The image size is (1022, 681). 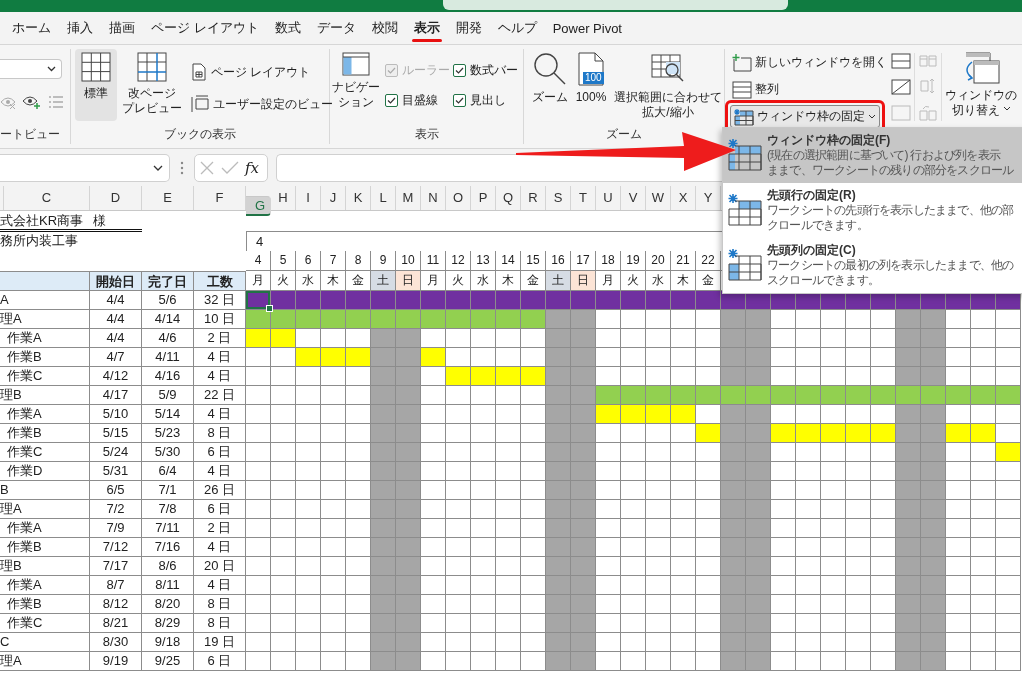 What do you see at coordinates (587, 28) in the screenshot?
I see `ribbon-tab: Power Pivot` at bounding box center [587, 28].